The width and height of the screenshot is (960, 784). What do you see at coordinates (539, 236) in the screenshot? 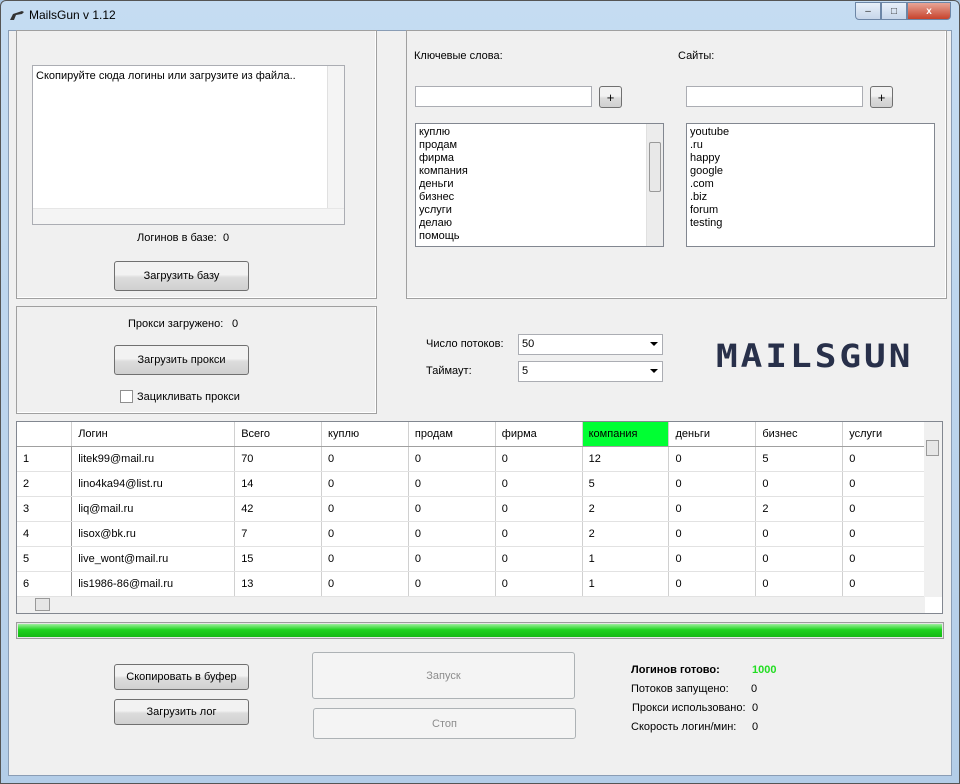
I see `keyword-item: помощь` at bounding box center [539, 236].